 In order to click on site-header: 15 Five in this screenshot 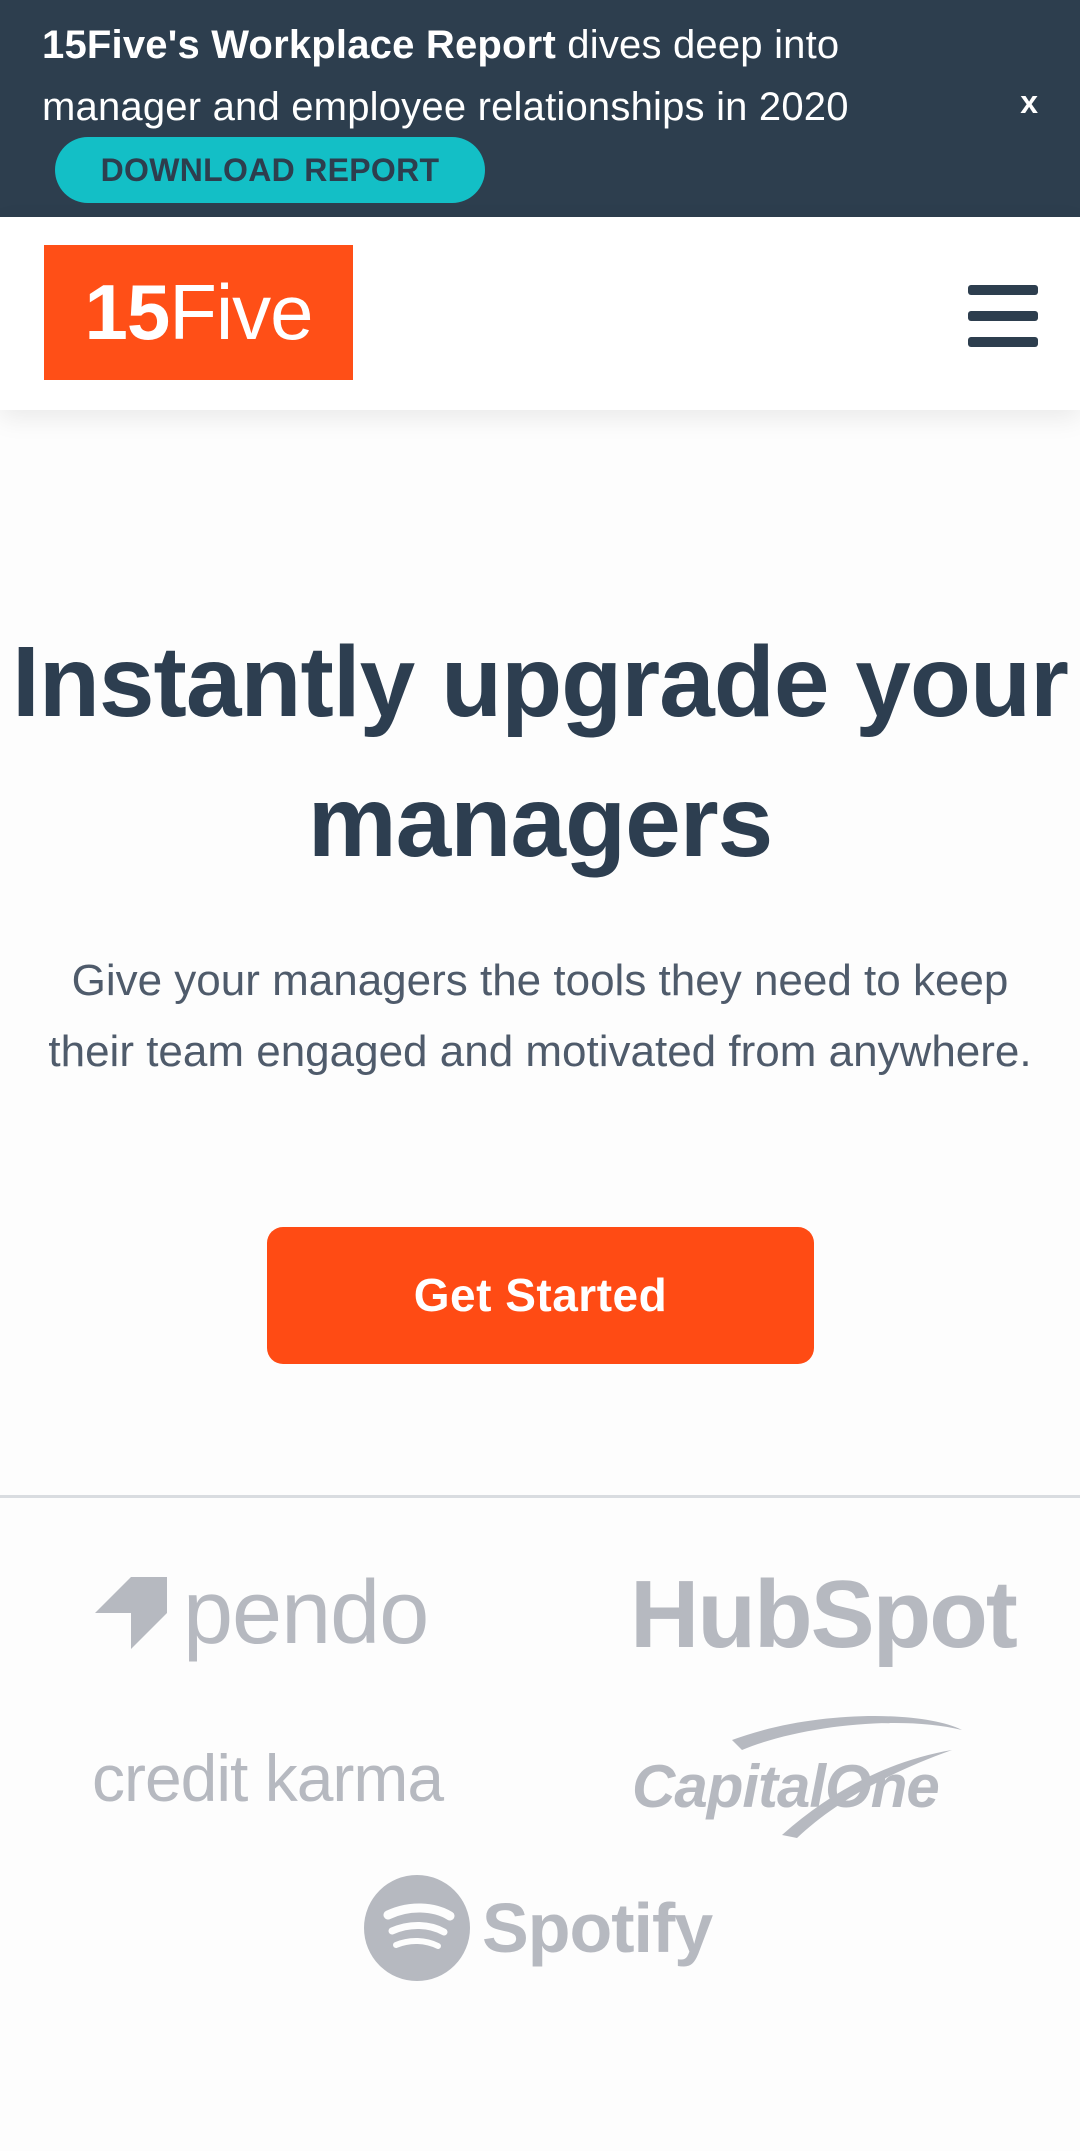, I will do `click(540, 313)`.